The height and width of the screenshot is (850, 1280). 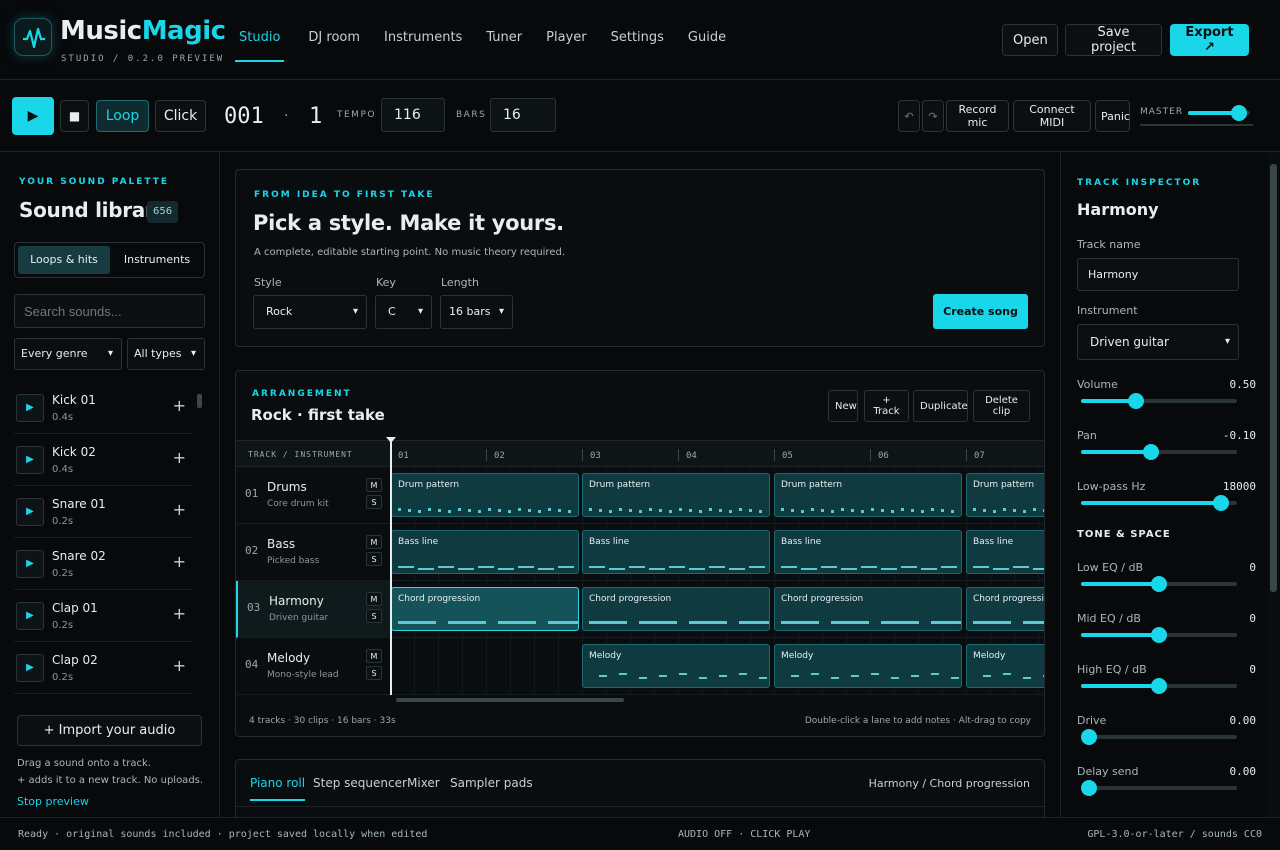 I want to click on stop-button: ■, so click(x=74, y=116).